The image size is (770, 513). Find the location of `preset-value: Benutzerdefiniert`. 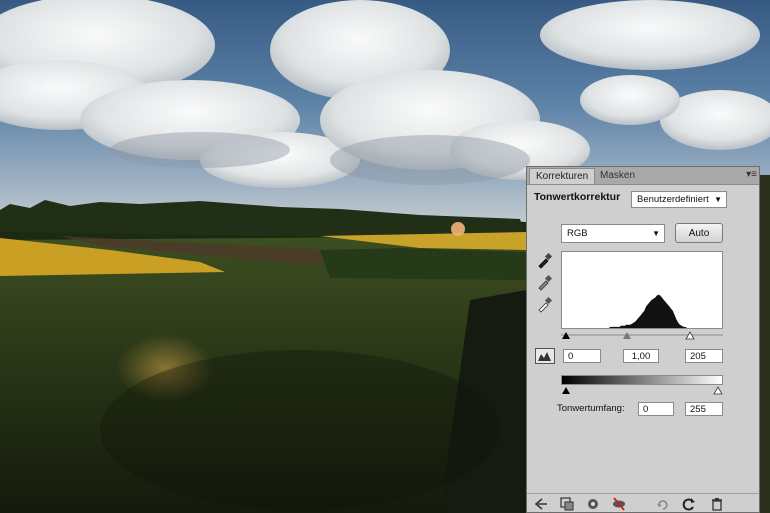

preset-value: Benutzerdefiniert is located at coordinates (673, 199).